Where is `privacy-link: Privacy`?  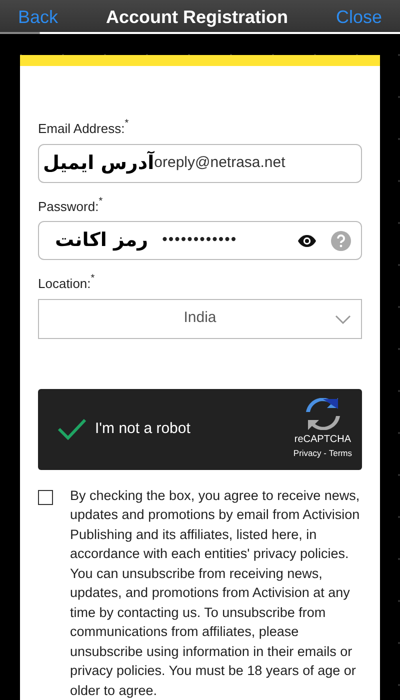
privacy-link: Privacy is located at coordinates (307, 453).